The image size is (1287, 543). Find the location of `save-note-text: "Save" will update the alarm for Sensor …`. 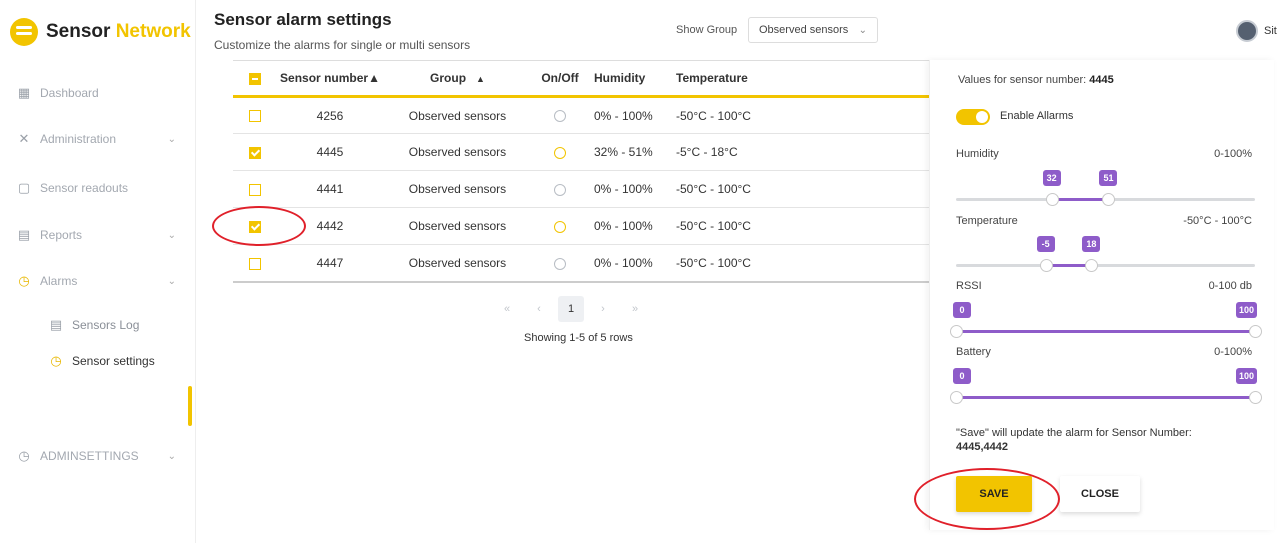

save-note-text: "Save" will update the alarm for Sensor … is located at coordinates (1074, 433).